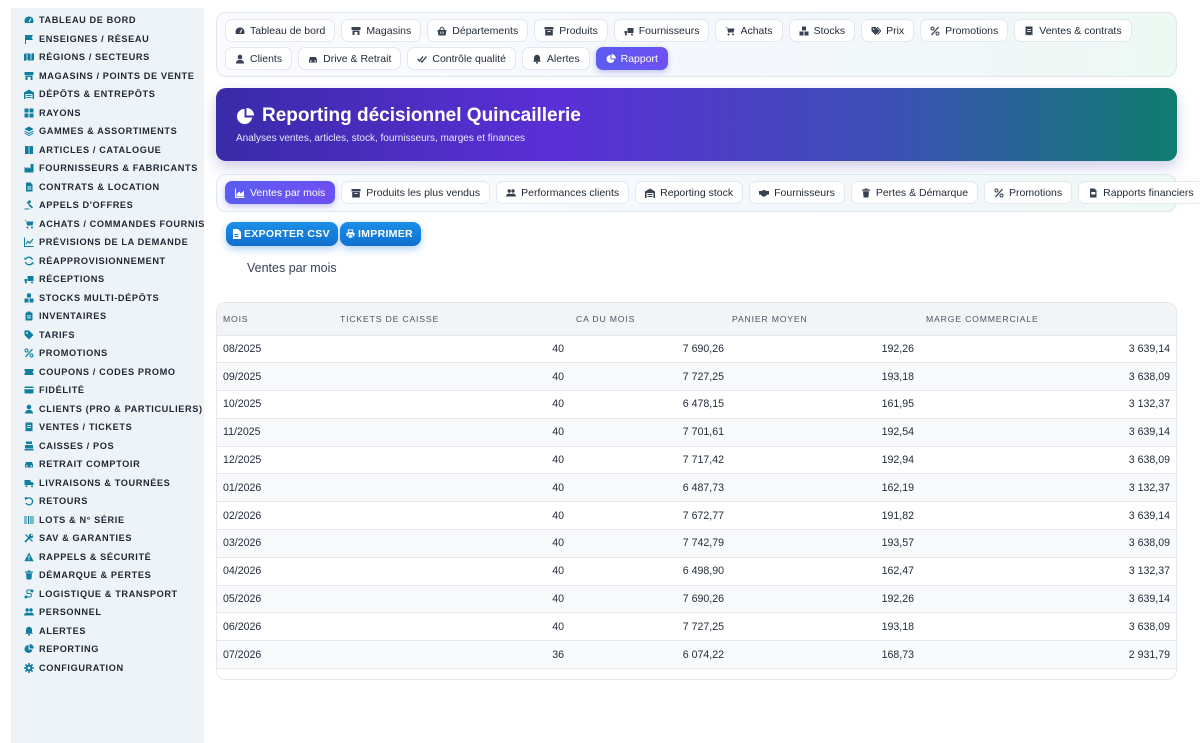 This screenshot has height=743, width=1200. What do you see at coordinates (107, 520) in the screenshot?
I see `sidebar-item-lots-n-serie: LOTS & N° SÉRIE` at bounding box center [107, 520].